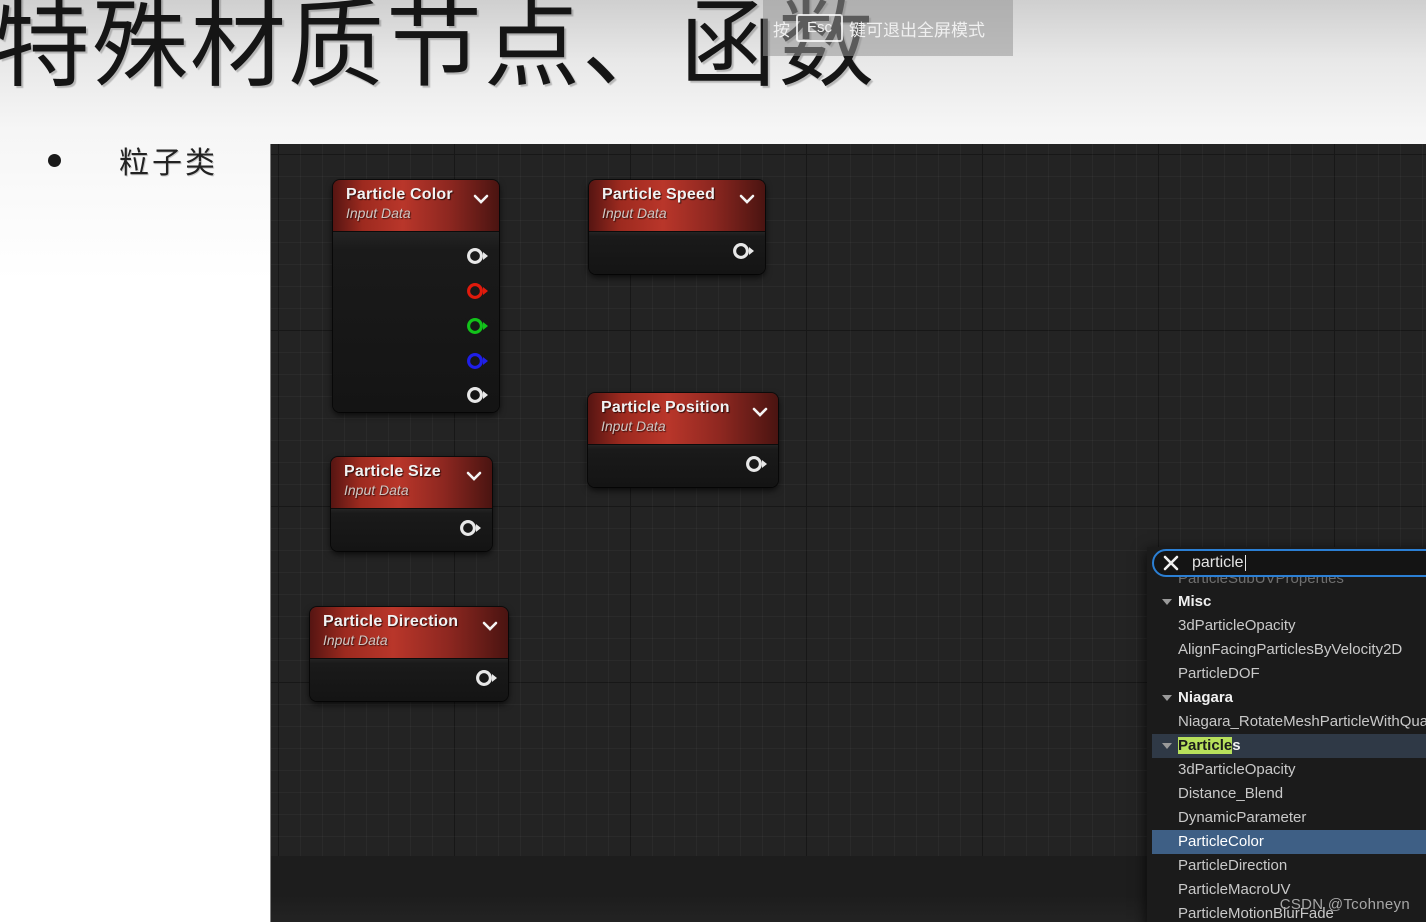  What do you see at coordinates (1218, 563) in the screenshot?
I see `search-input: particle` at bounding box center [1218, 563].